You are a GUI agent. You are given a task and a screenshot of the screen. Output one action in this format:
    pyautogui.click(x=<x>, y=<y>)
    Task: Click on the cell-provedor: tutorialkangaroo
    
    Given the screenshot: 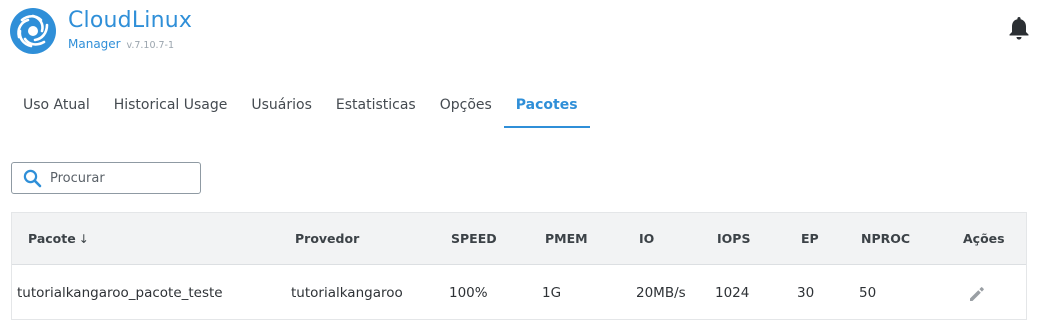 What is the action you would take?
    pyautogui.click(x=347, y=293)
    